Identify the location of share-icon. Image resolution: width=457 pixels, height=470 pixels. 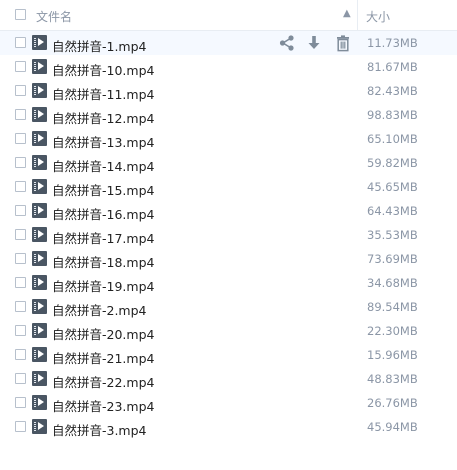
(287, 43).